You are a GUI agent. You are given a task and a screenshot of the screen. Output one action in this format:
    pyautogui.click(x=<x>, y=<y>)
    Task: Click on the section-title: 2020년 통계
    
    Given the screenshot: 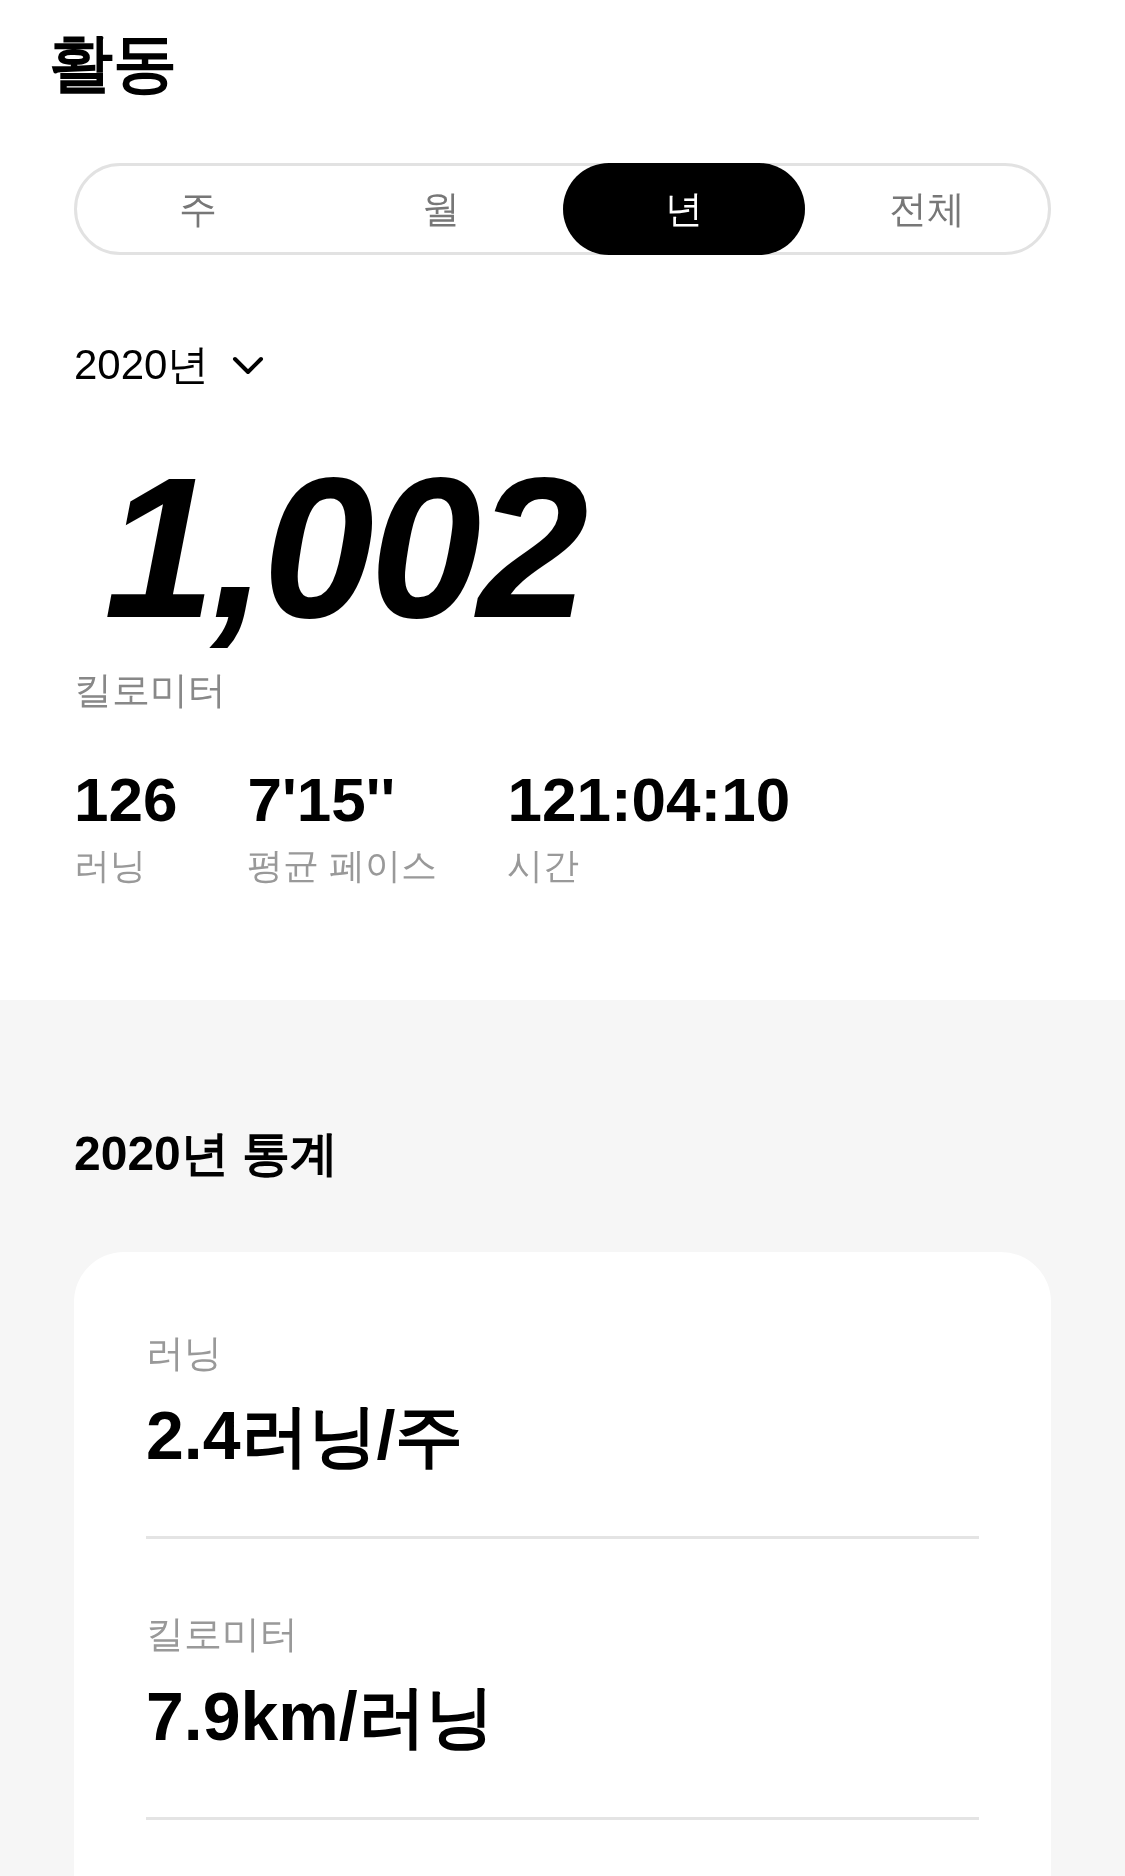 What is the action you would take?
    pyautogui.click(x=206, y=1154)
    